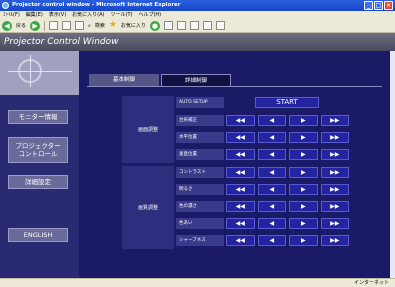  What do you see at coordinates (200, 102) in the screenshot?
I see `auto-setup-label: AUTO SETUP` at bounding box center [200, 102].